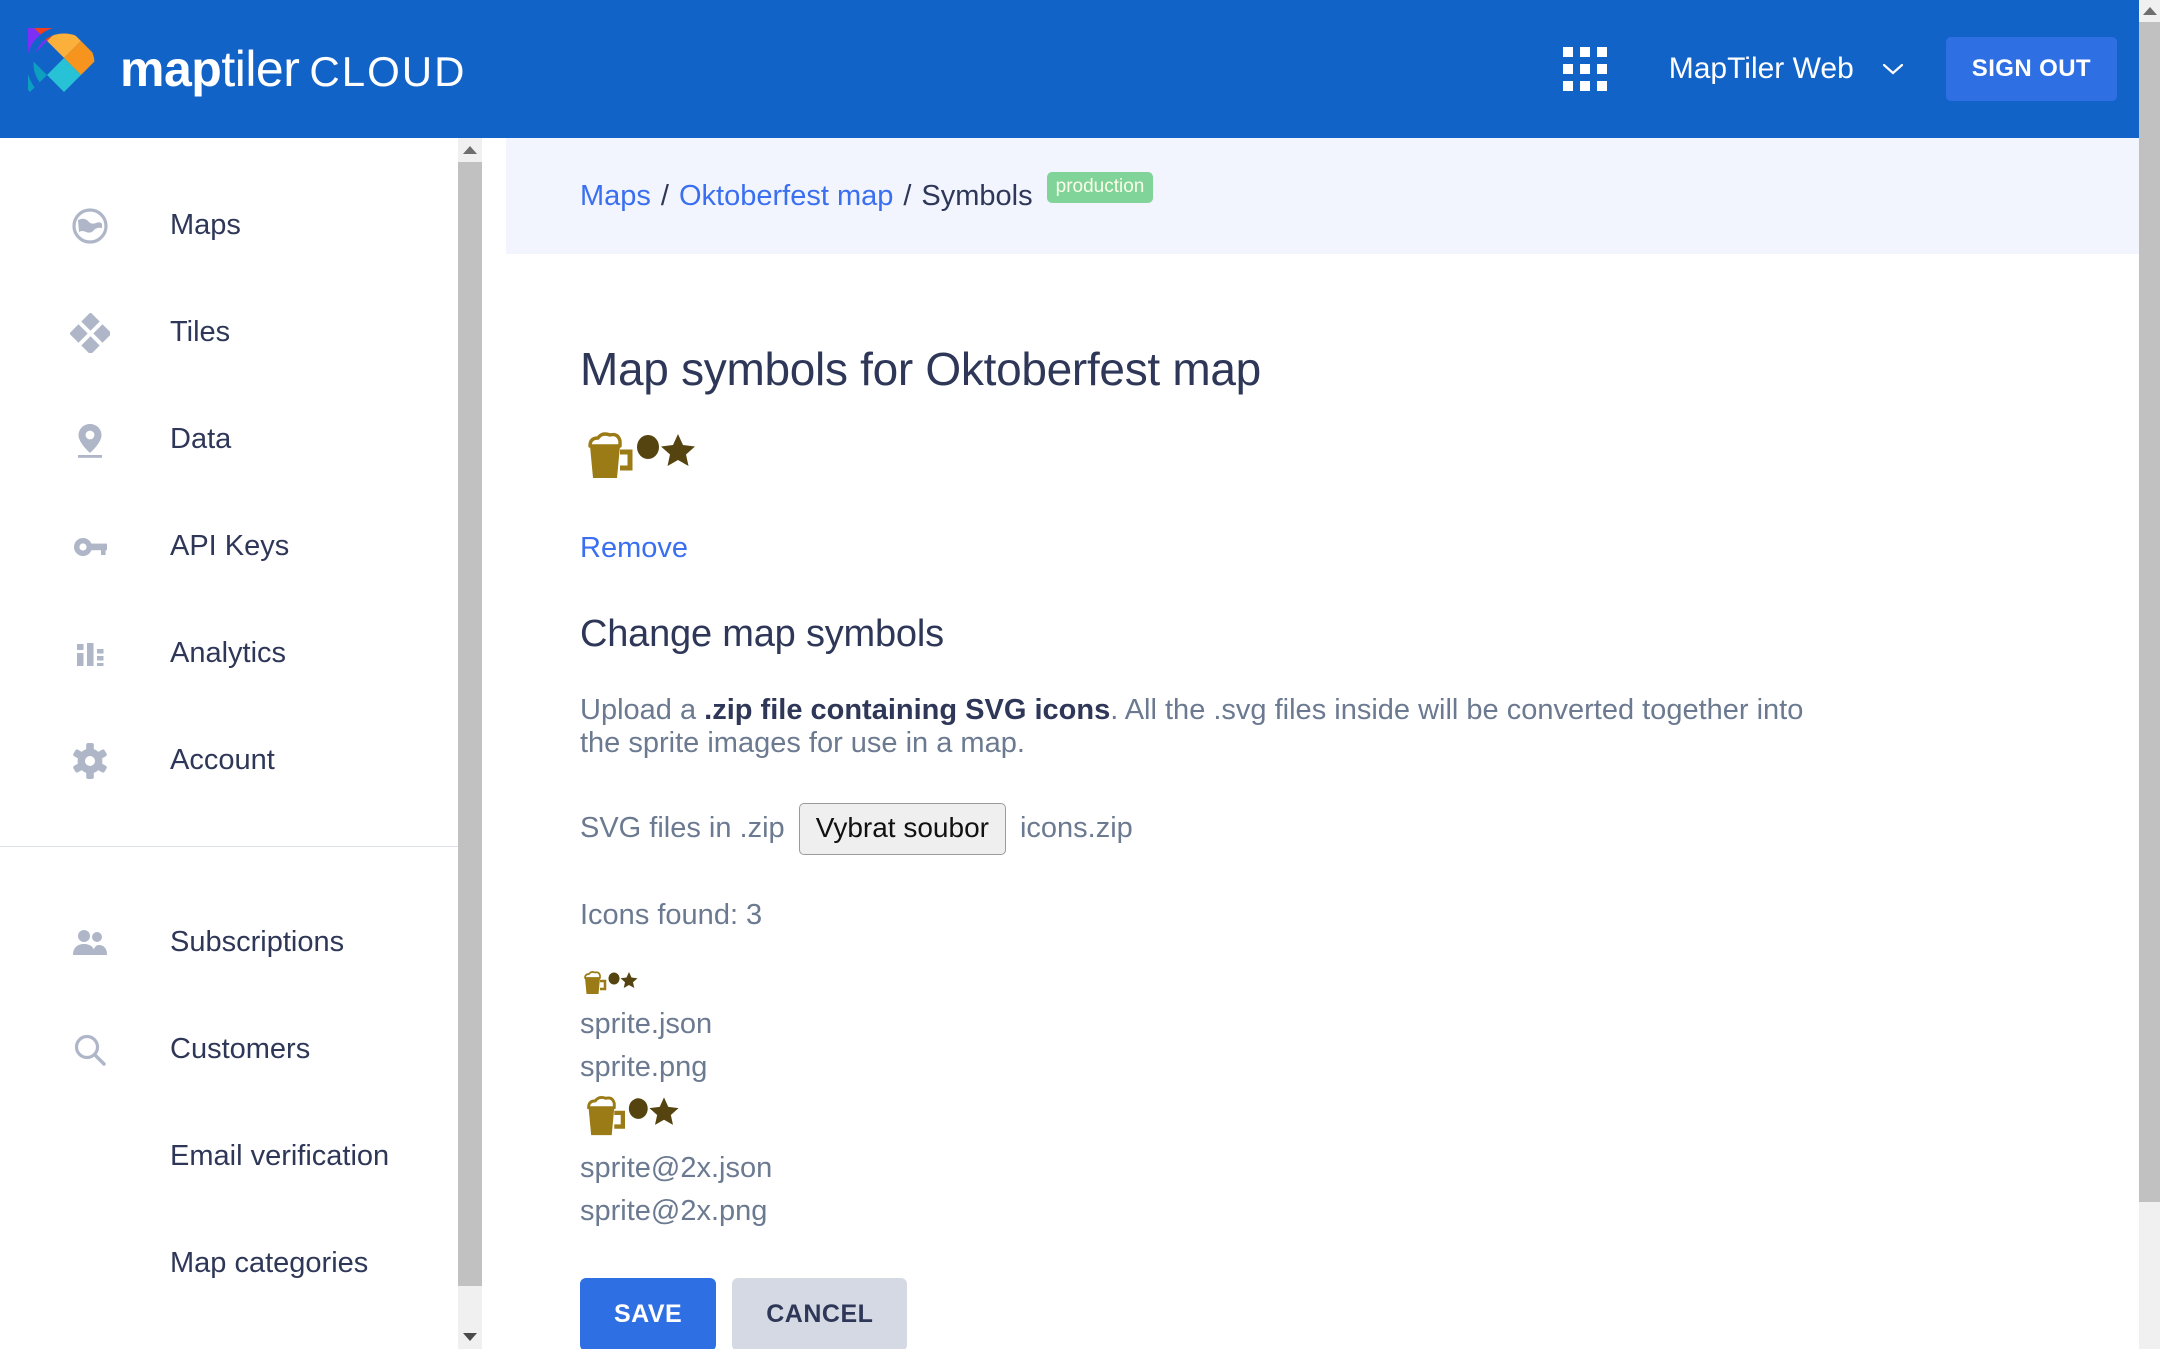 Image resolution: width=2160 pixels, height=1349 pixels. Describe the element at coordinates (90, 654) in the screenshot. I see `bar-chart-icon` at that location.